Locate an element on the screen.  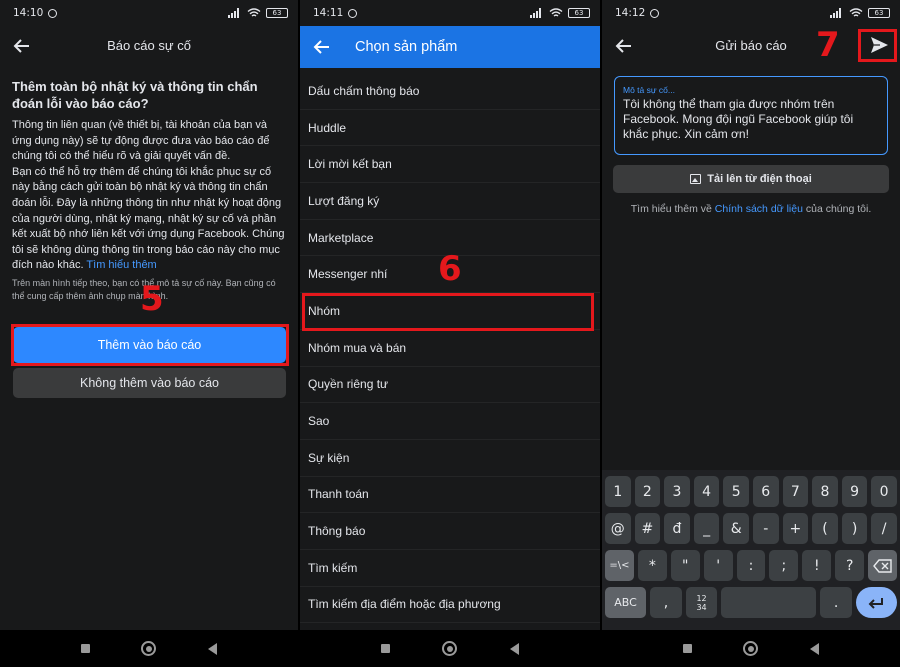
product-item: Dấu chấm thông báo is located at coordinates (450, 91).